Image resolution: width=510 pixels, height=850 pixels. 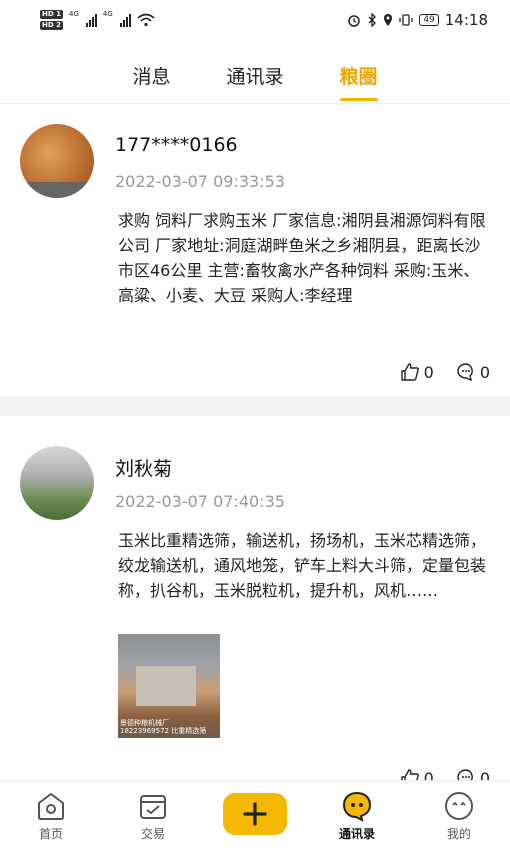 I want to click on photo-caption: 景德种粮机械厂 18223969572 比重精选筛, so click(x=163, y=727).